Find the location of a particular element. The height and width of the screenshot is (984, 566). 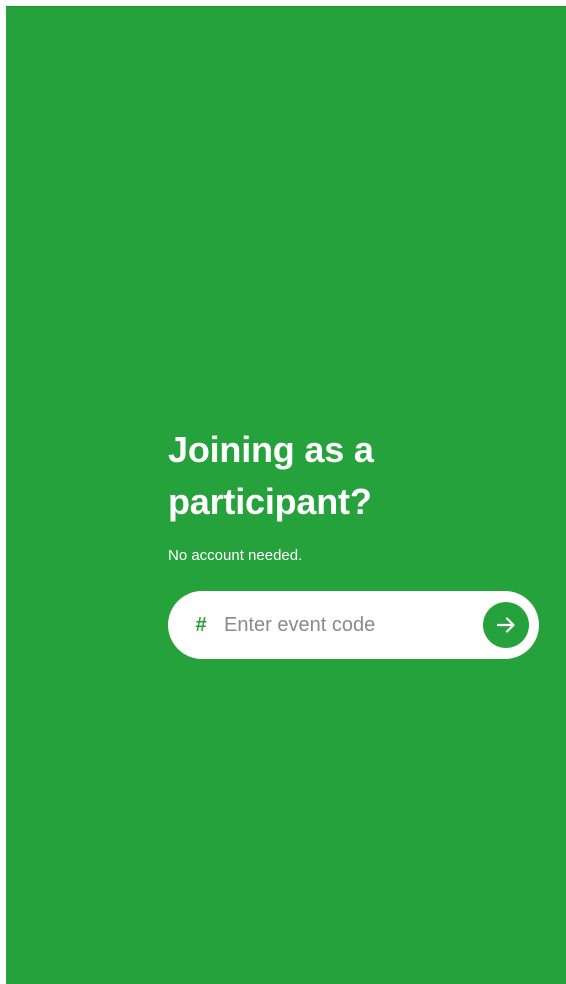

event-code-input is located at coordinates (349, 625).